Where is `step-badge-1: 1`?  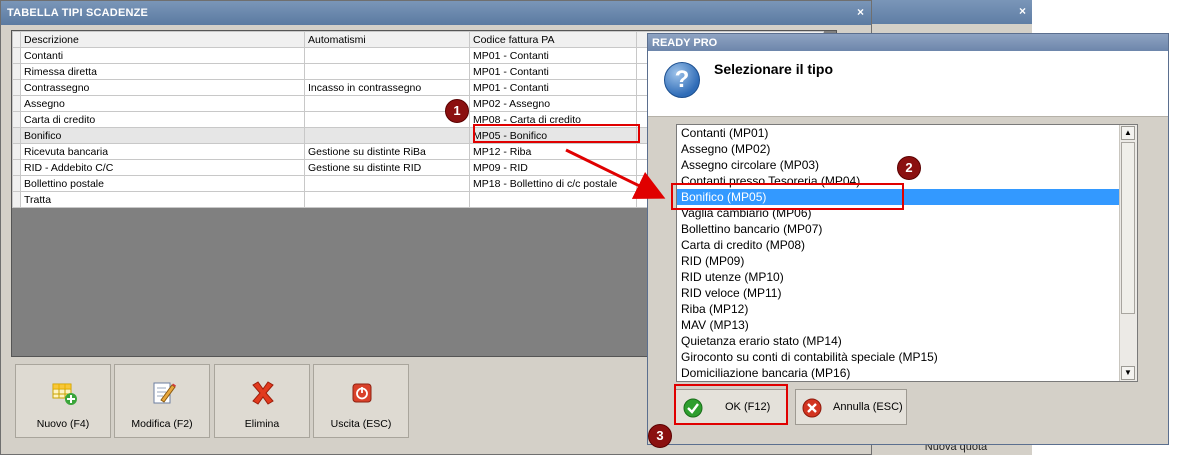
step-badge-1: 1 is located at coordinates (457, 111).